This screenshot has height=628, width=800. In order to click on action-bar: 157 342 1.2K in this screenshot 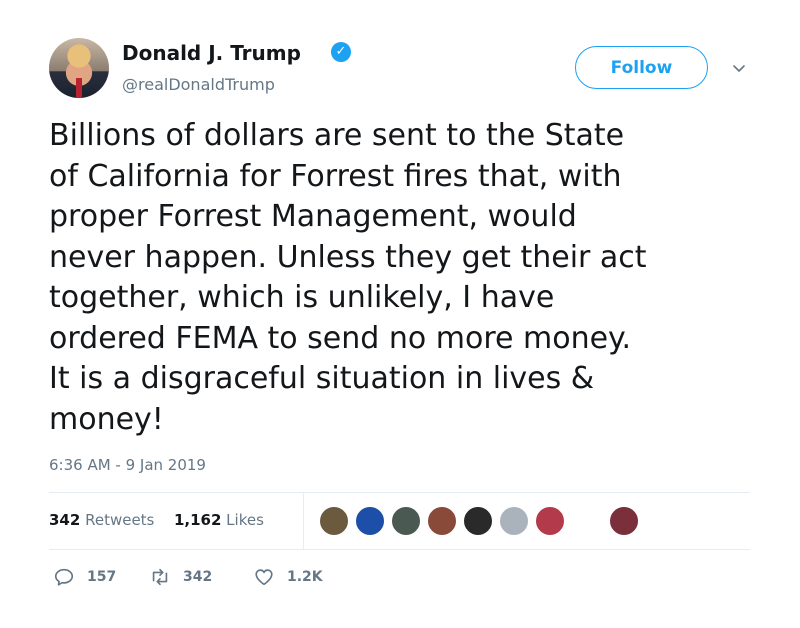, I will do `click(249, 578)`.